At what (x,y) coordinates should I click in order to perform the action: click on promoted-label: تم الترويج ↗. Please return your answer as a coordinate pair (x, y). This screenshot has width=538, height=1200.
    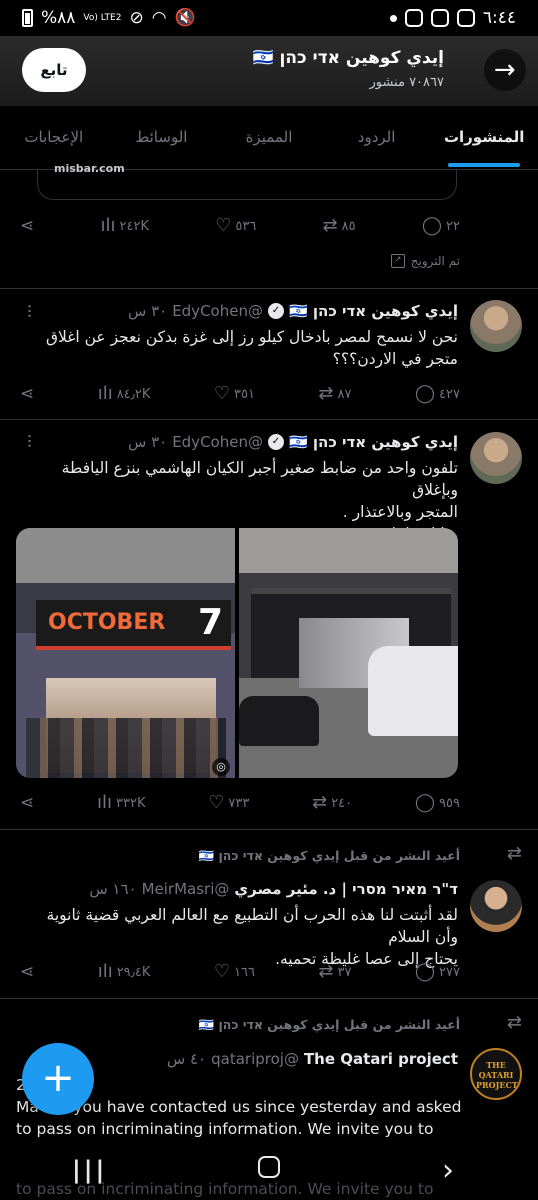
    Looking at the image, I should click on (425, 261).